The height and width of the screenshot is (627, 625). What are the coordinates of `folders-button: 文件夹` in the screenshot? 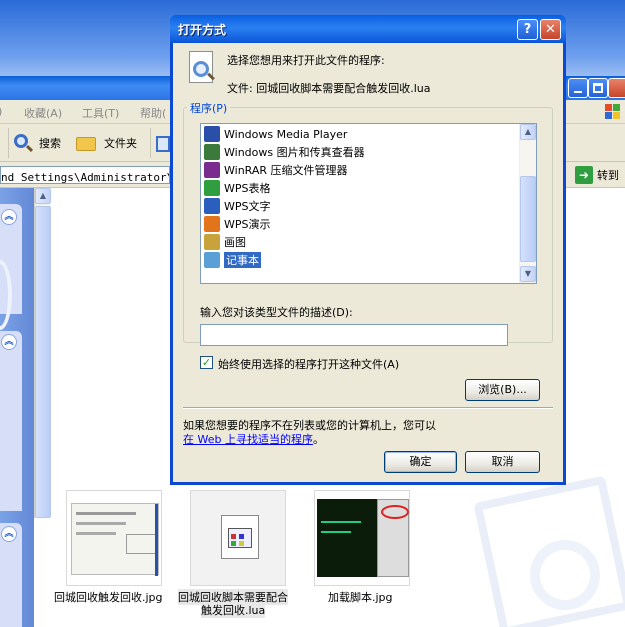 It's located at (106, 143).